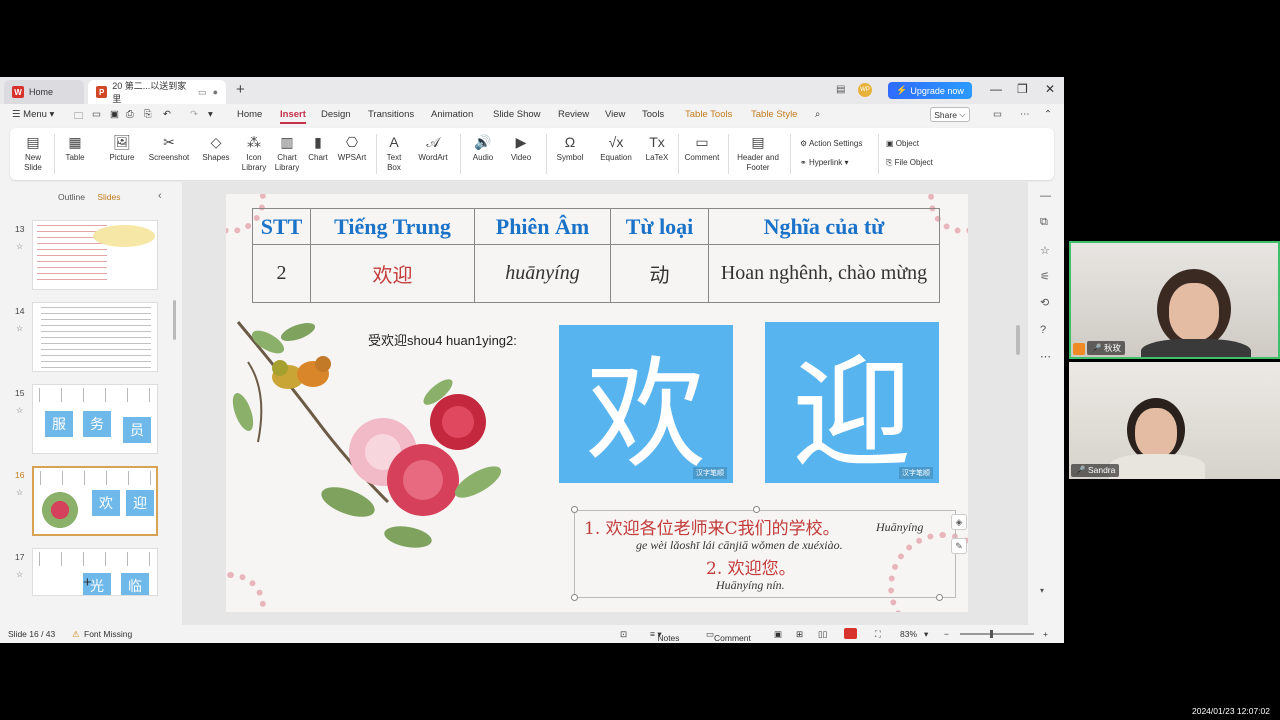  What do you see at coordinates (1048, 114) in the screenshot?
I see `collapse-ribbon-icon: ⌃` at bounding box center [1048, 114].